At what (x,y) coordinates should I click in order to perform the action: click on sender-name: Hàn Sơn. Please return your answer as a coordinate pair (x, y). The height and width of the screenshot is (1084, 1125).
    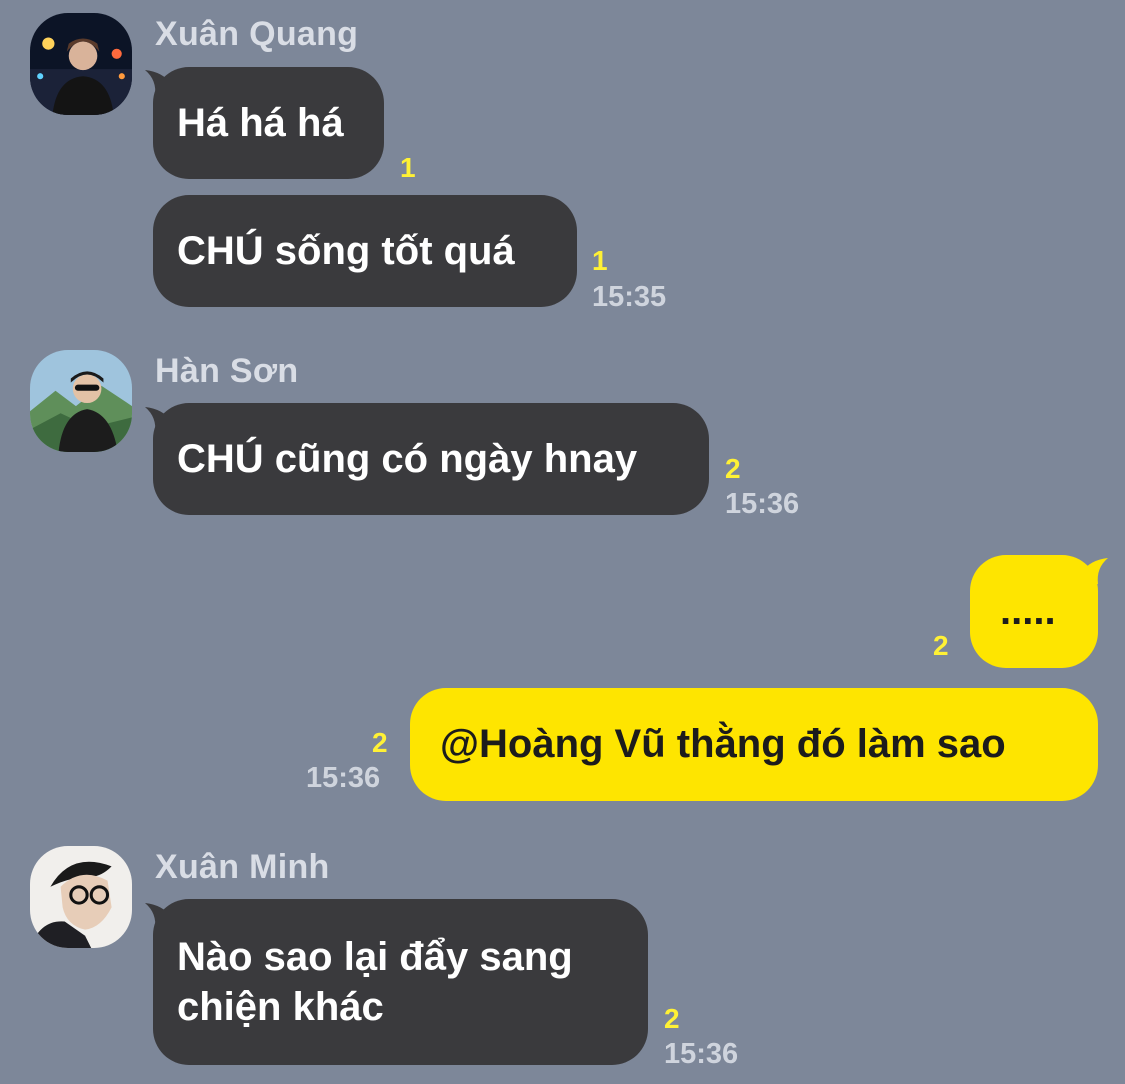
    Looking at the image, I should click on (227, 371).